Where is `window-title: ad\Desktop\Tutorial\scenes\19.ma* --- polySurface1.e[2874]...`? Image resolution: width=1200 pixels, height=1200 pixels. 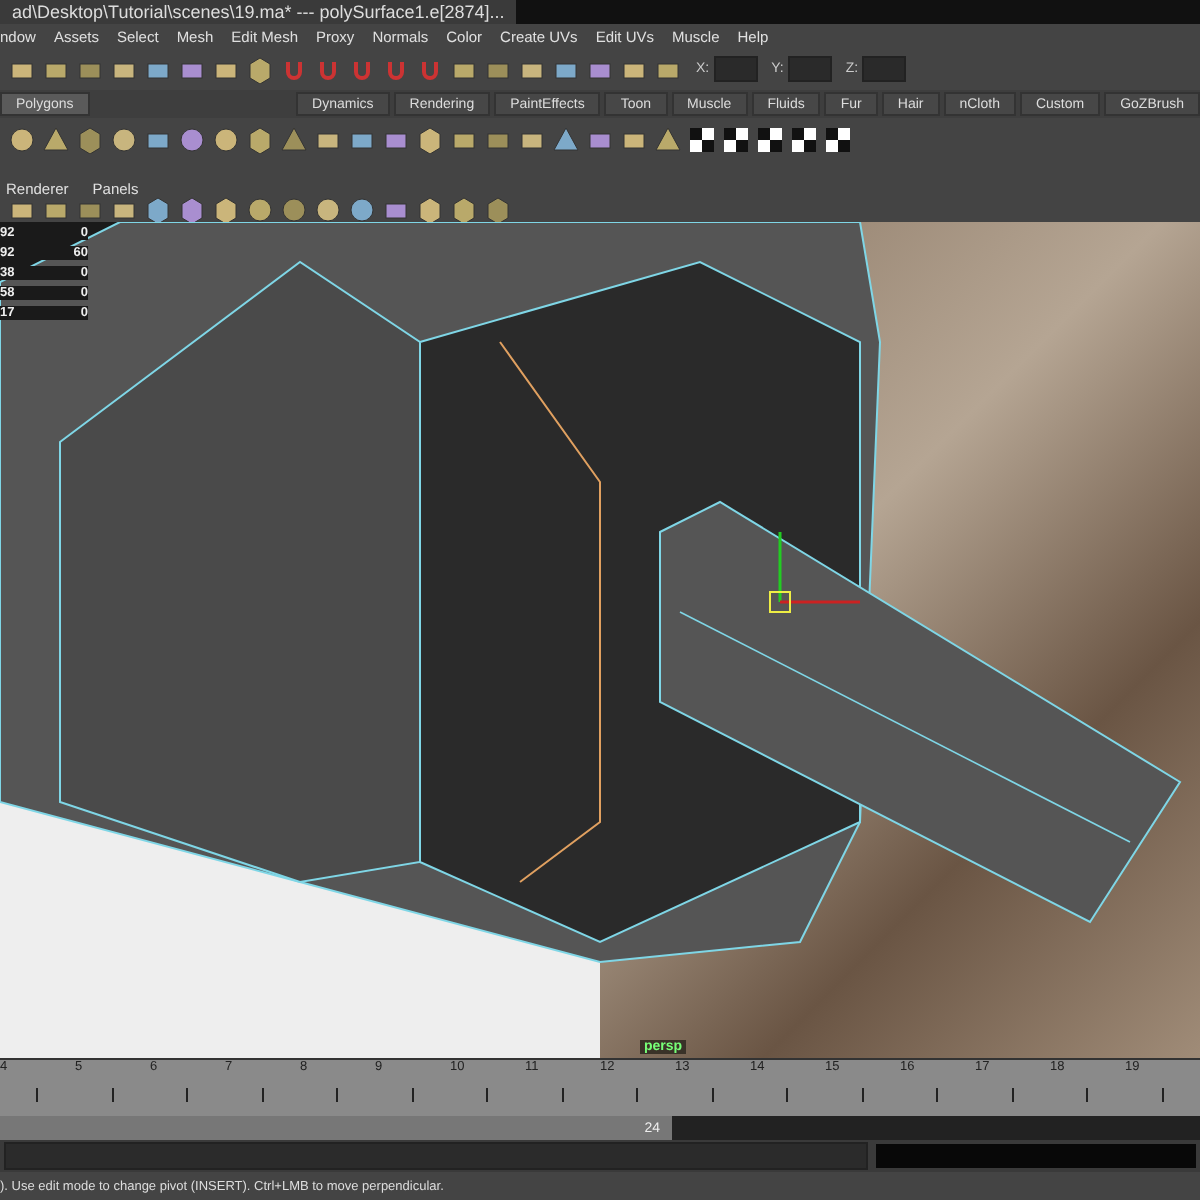 window-title: ad\Desktop\Tutorial\scenes\19.ma* --- polySurface1.e[2874]... is located at coordinates (258, 12).